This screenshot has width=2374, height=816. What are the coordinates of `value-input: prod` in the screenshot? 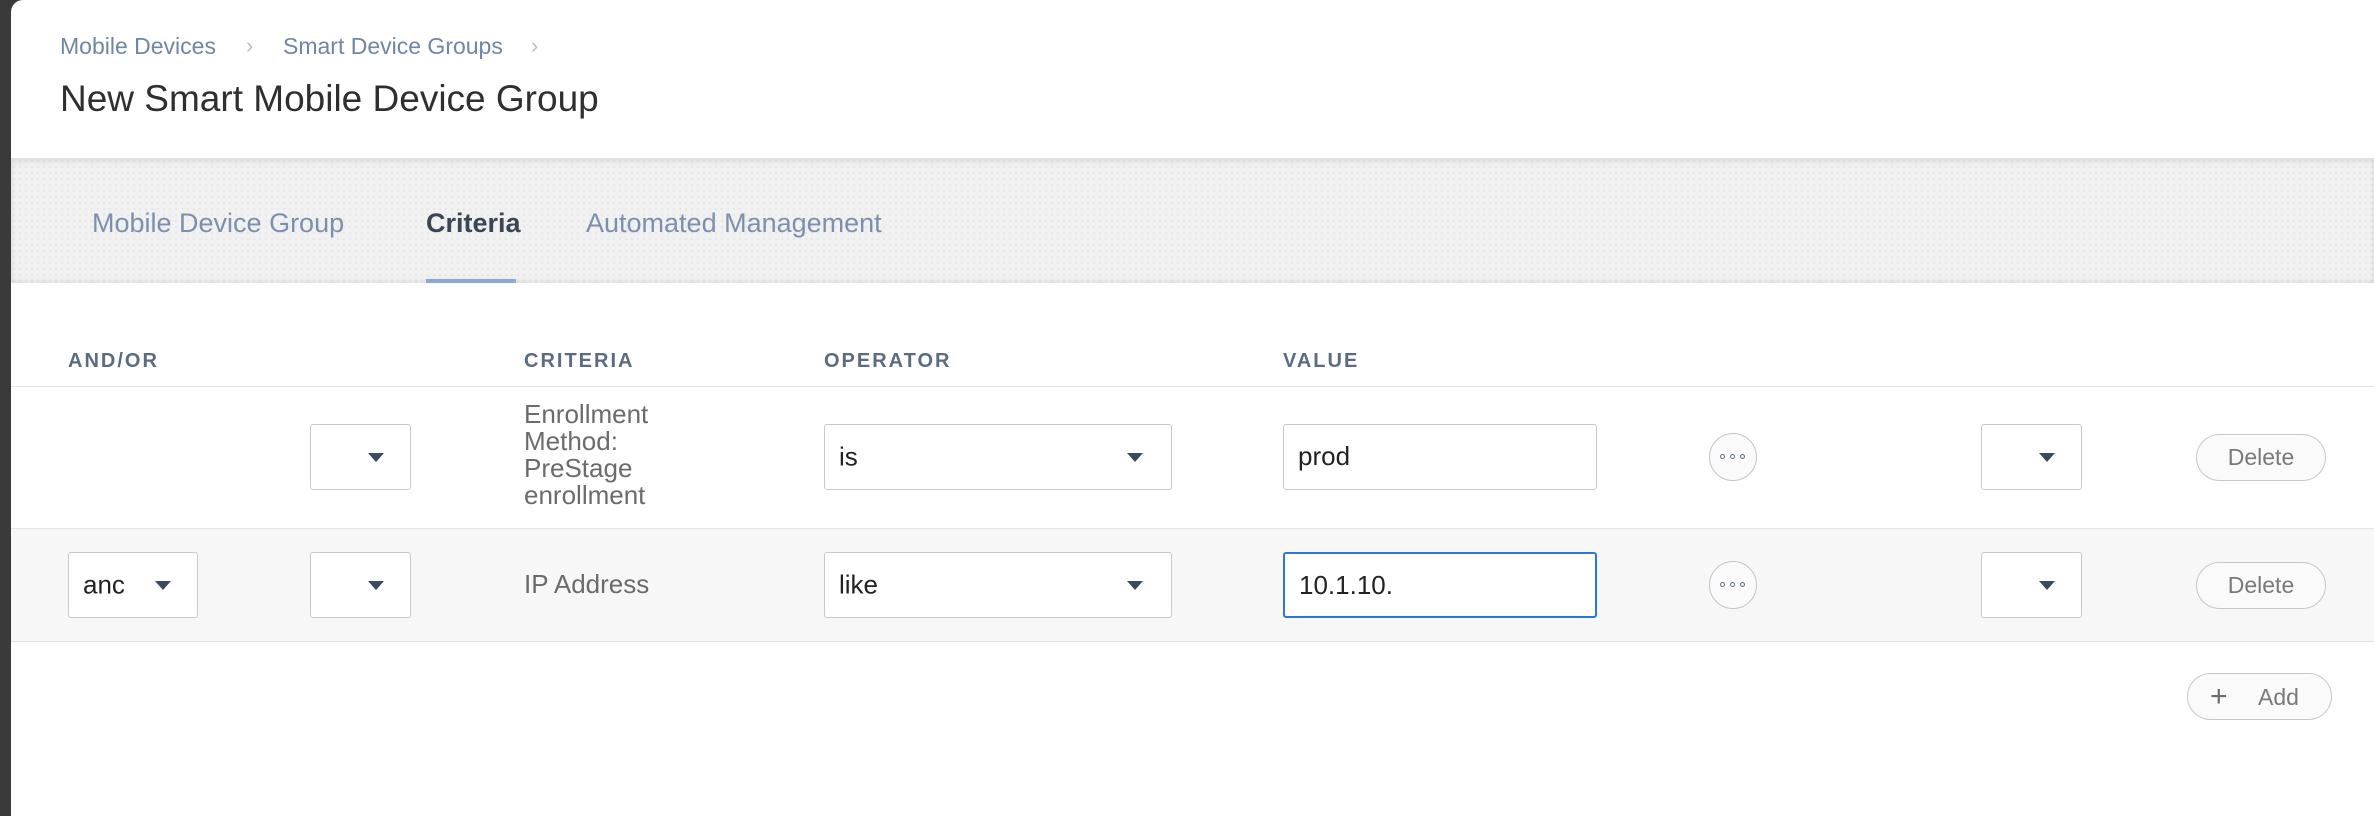 It's located at (1440, 457).